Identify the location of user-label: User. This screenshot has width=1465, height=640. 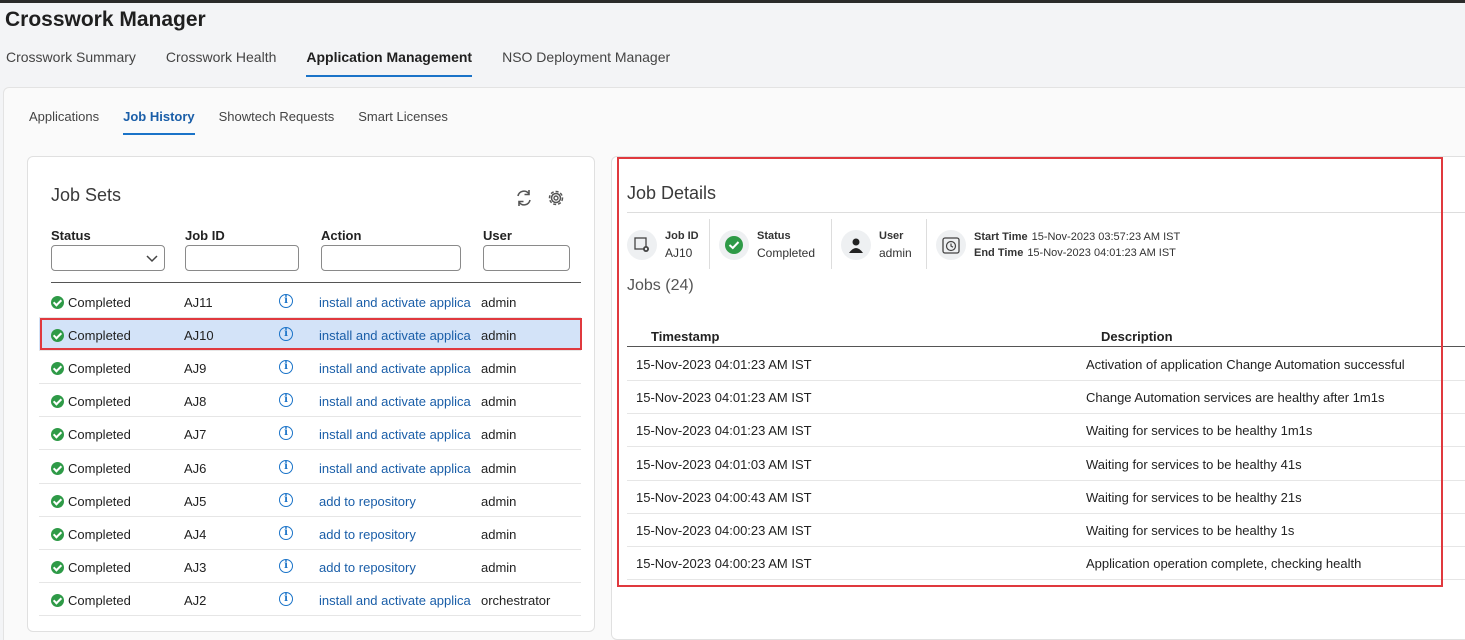
(891, 236).